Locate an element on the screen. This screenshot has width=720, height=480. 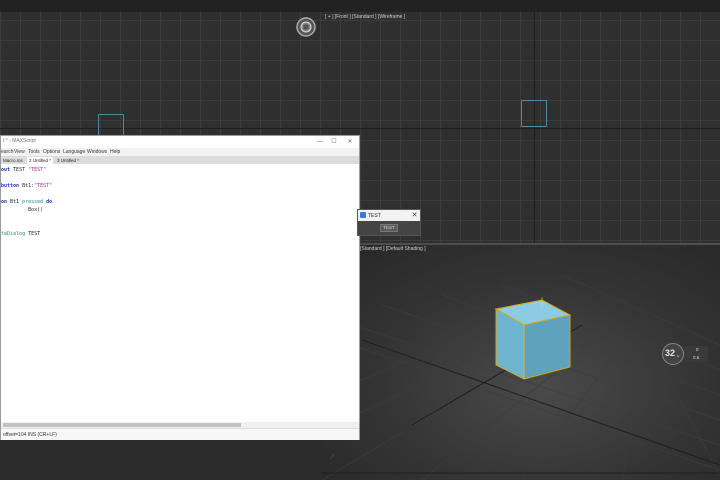
code-line: Box() is located at coordinates (22, 210).